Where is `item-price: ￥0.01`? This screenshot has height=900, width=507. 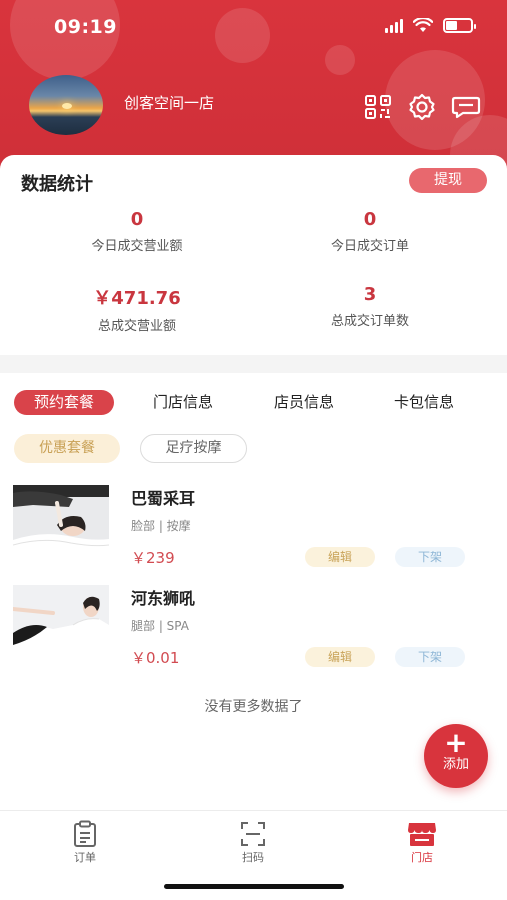
item-price: ￥0.01 is located at coordinates (155, 658).